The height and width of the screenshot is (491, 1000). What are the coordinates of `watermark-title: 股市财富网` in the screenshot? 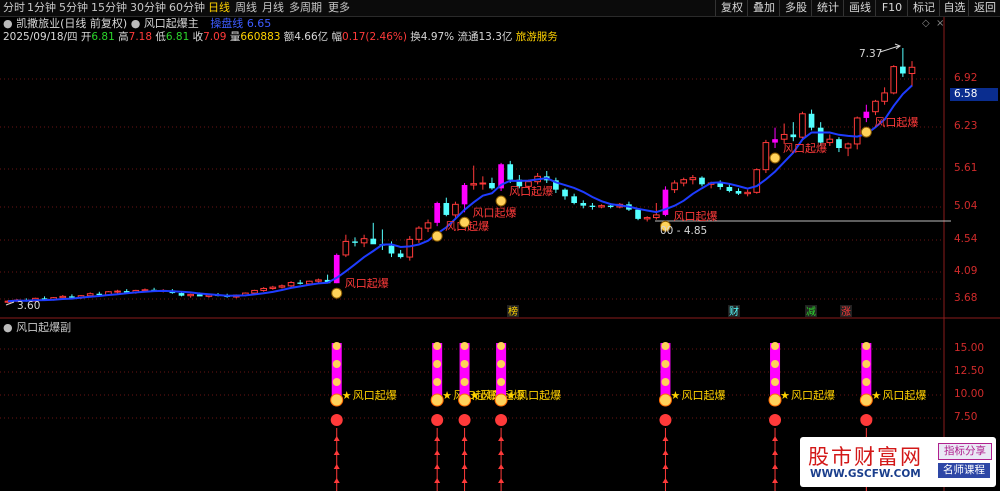 It's located at (865, 457).